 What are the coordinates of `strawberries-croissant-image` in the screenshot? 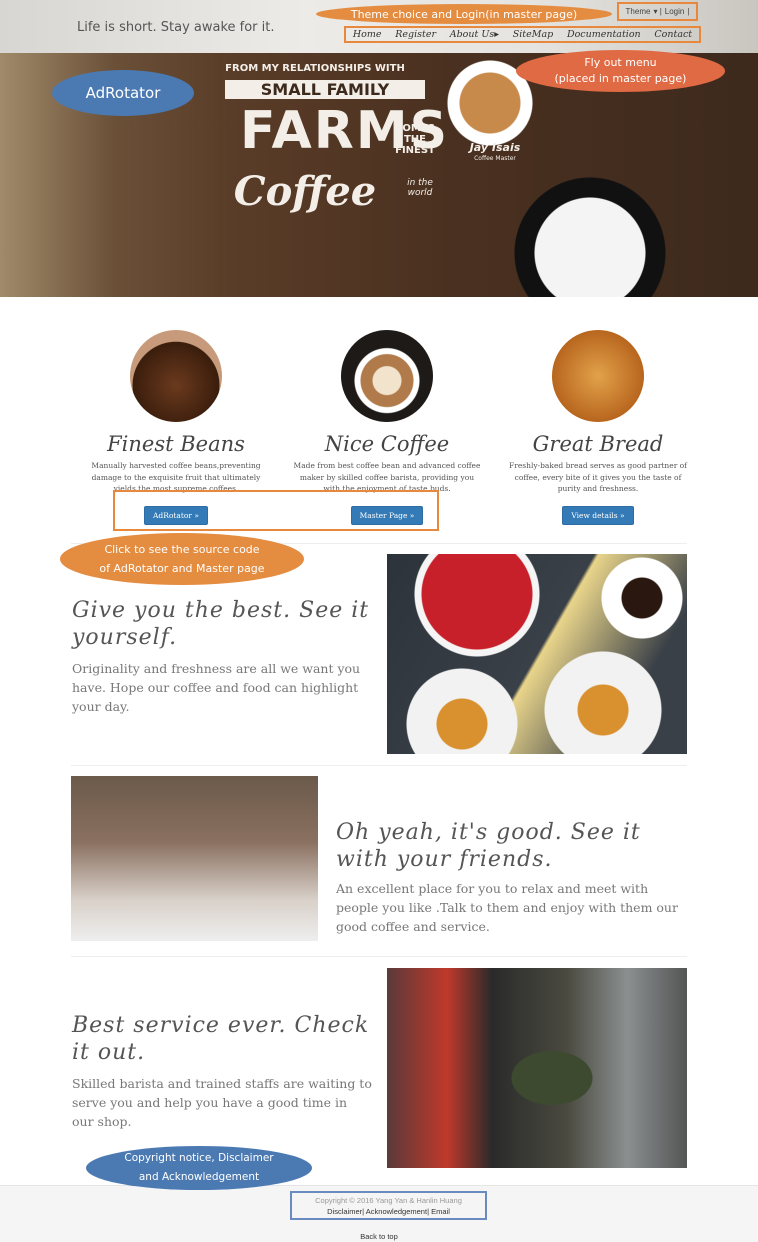 It's located at (537, 654).